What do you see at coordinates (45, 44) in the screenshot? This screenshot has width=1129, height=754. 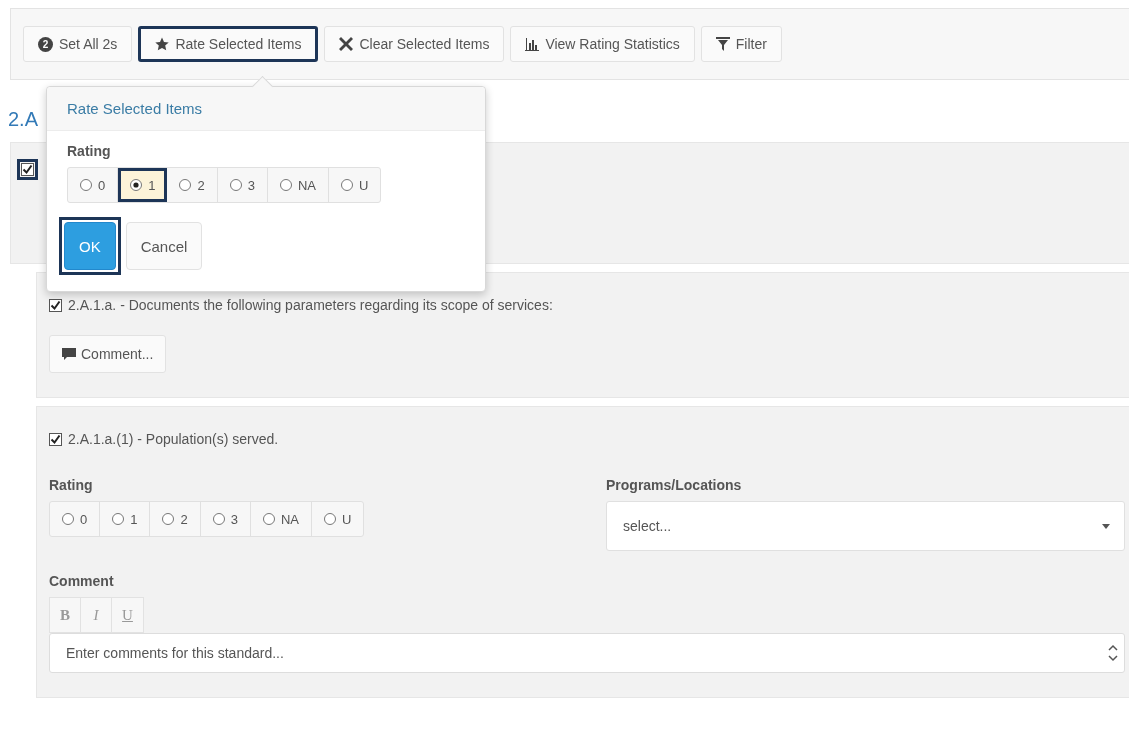 I see `count-badge: 2` at bounding box center [45, 44].